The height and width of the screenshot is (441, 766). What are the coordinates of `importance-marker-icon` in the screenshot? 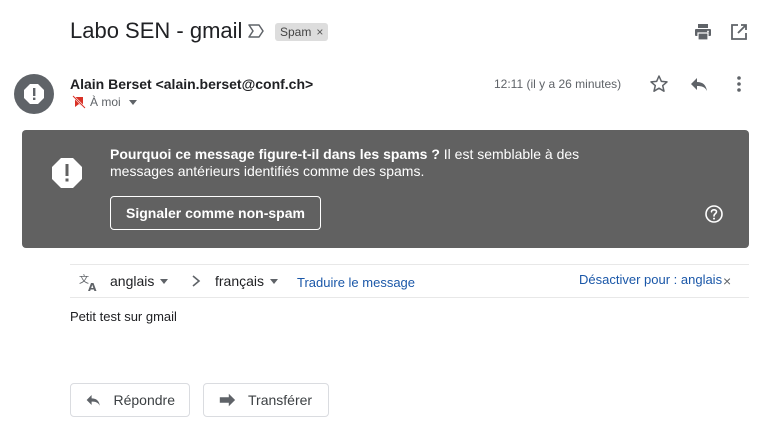 It's located at (79, 102).